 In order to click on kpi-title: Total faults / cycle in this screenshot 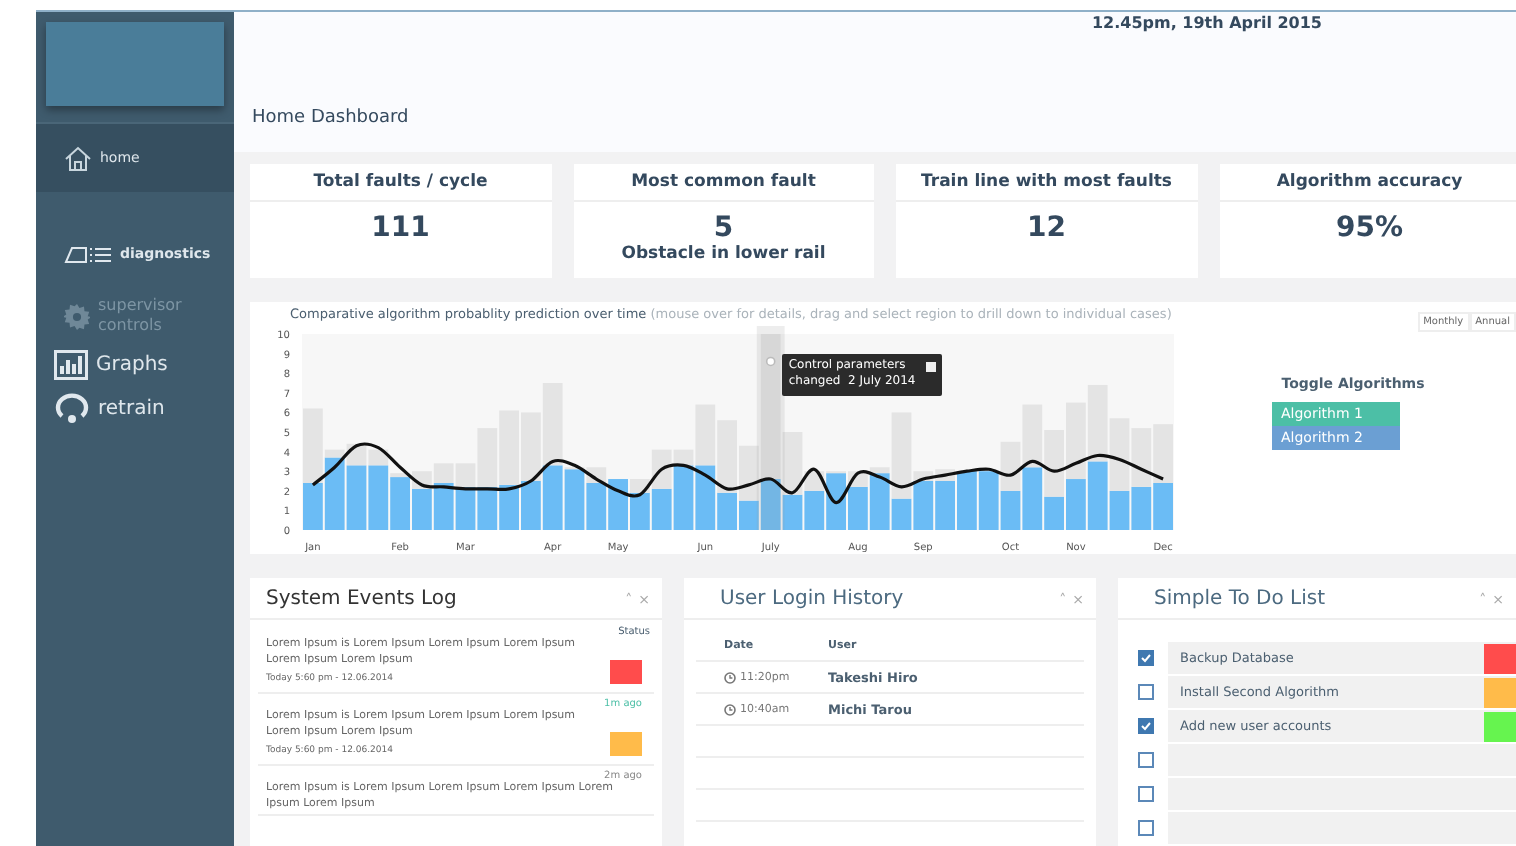, I will do `click(400, 183)`.